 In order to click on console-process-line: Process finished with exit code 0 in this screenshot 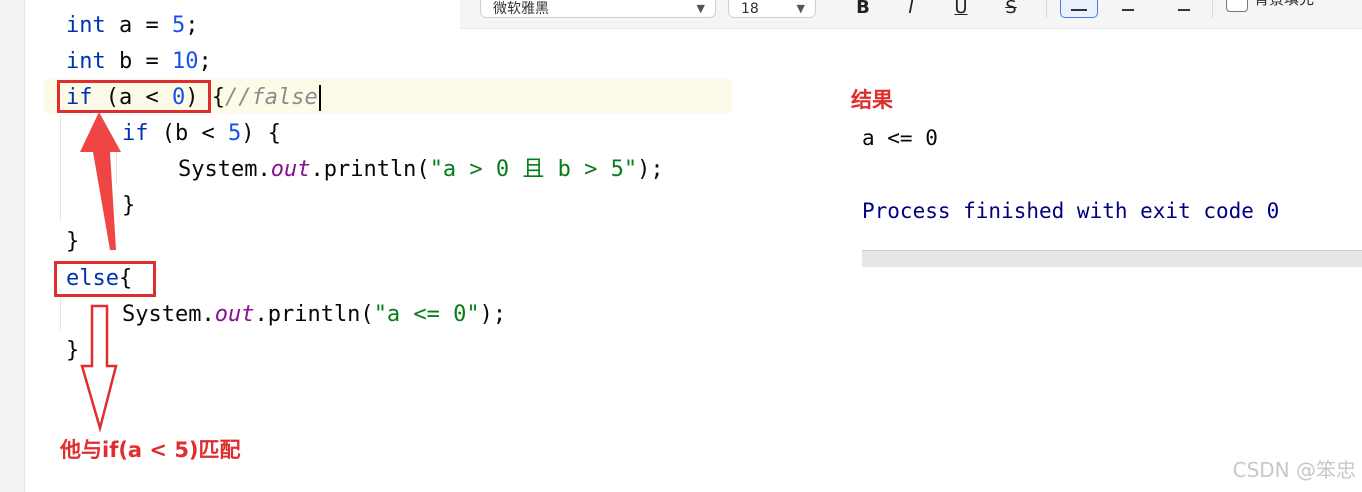, I will do `click(1071, 211)`.